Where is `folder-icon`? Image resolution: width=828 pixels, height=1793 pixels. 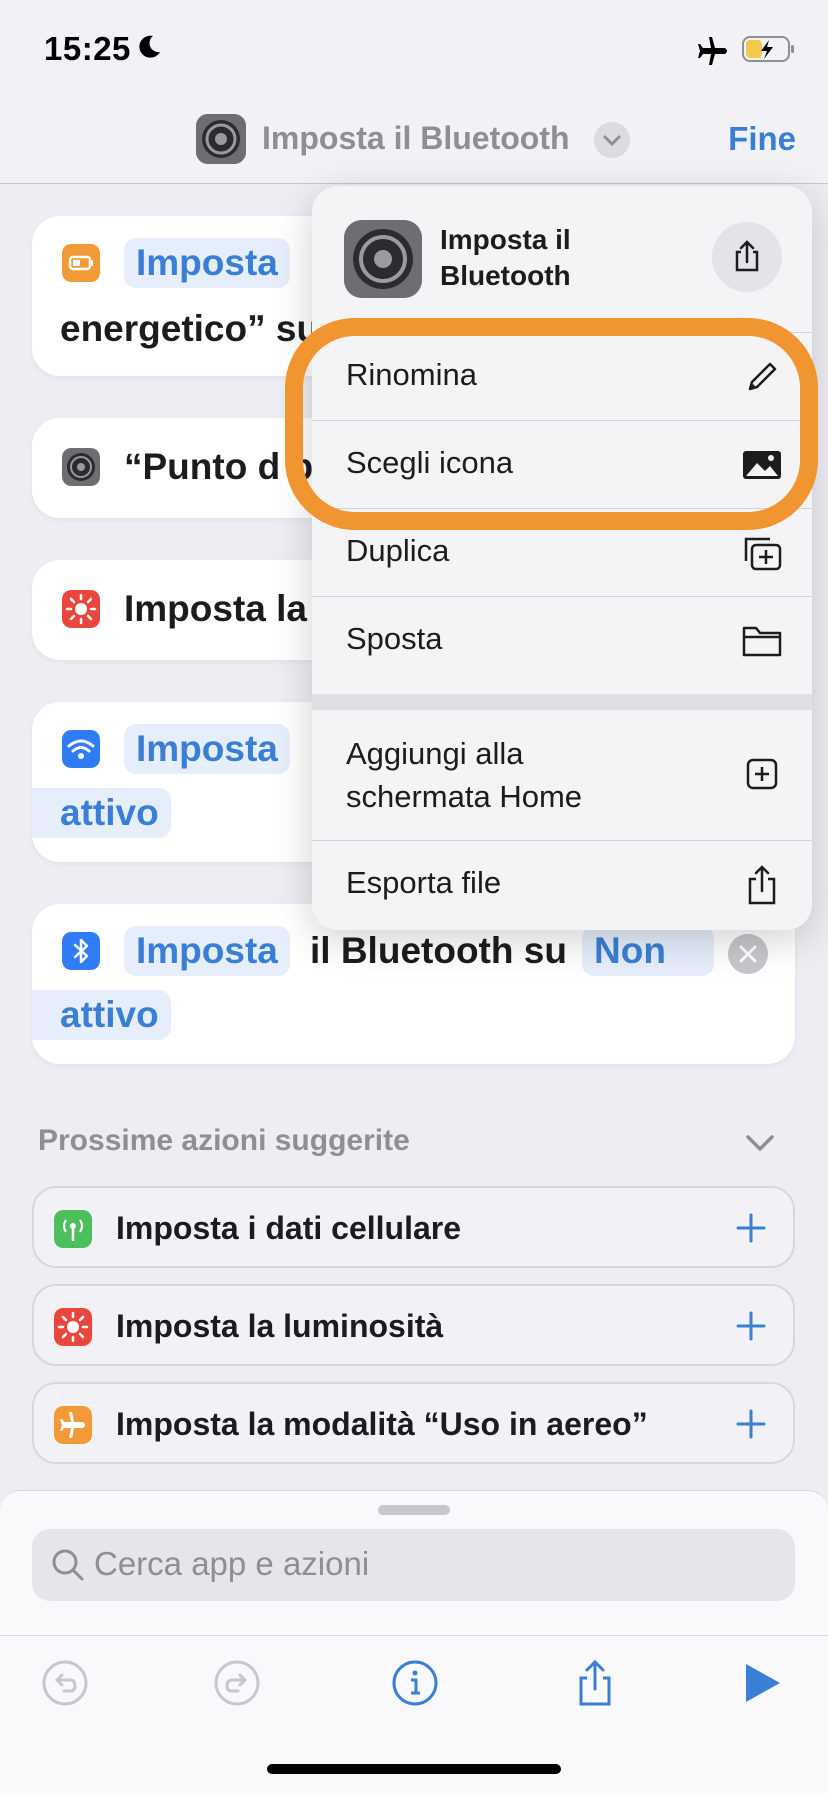 folder-icon is located at coordinates (762, 641).